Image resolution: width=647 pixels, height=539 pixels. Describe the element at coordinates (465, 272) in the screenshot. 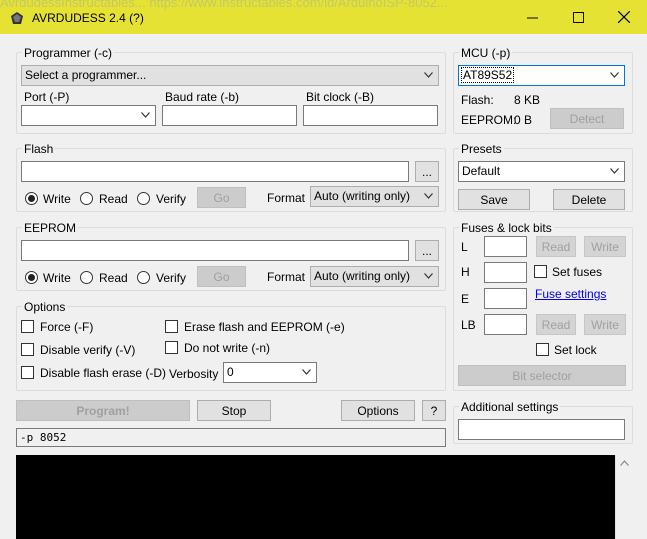

I see `fuse-h-label: H` at that location.